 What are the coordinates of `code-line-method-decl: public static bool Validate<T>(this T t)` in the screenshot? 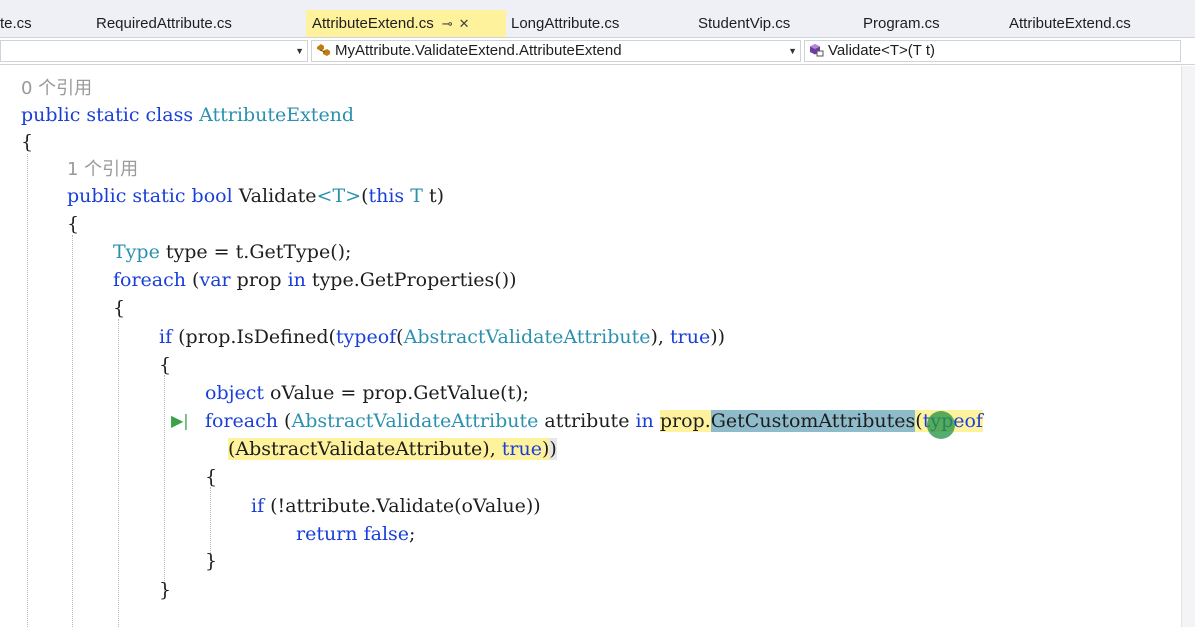 It's located at (255, 196).